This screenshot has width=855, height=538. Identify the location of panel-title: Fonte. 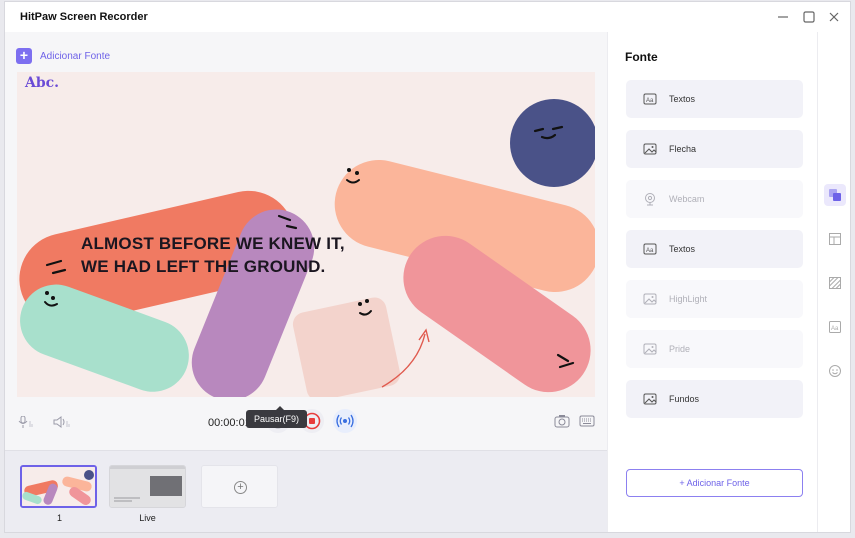
(641, 57).